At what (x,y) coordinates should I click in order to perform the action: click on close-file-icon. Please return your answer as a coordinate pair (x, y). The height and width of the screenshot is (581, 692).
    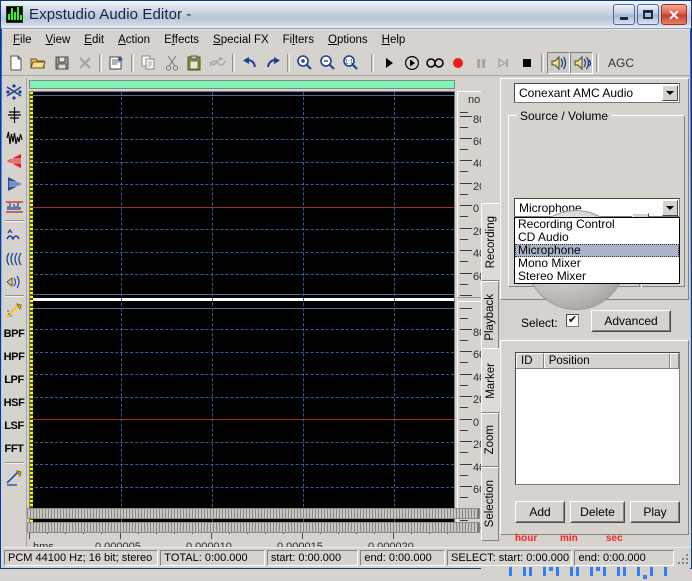
    Looking at the image, I should click on (84, 63).